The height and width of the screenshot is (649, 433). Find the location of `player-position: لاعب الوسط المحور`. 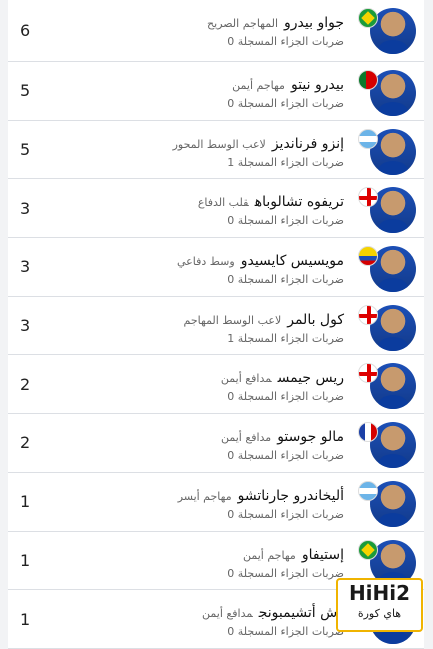

player-position: لاعب الوسط المحور is located at coordinates (219, 144).